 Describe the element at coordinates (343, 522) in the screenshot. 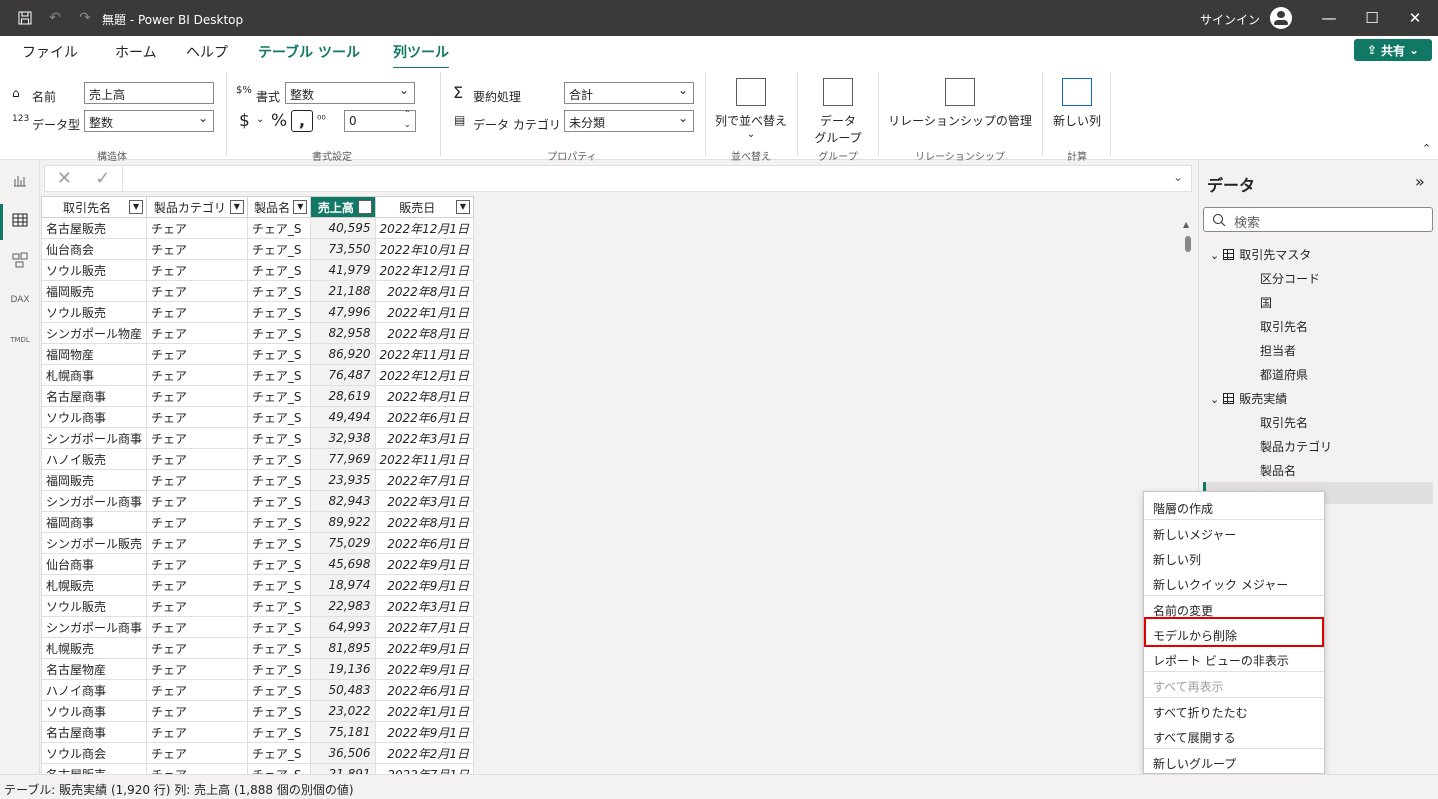

I see `table-cell: 89,922` at that location.